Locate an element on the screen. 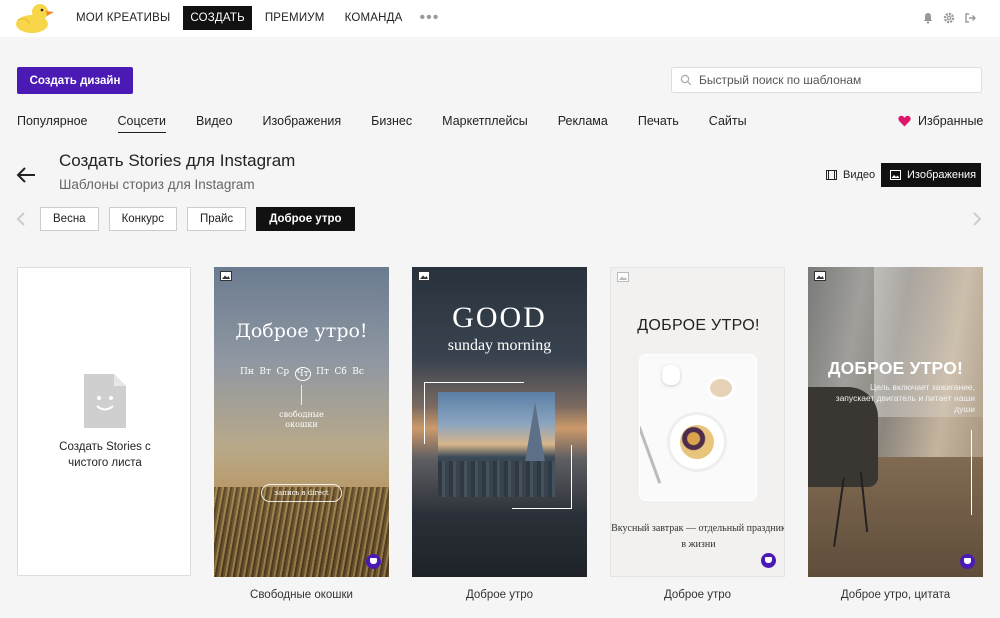 Image resolution: width=1000 pixels, height=618 pixels. search-input is located at coordinates (834, 80).